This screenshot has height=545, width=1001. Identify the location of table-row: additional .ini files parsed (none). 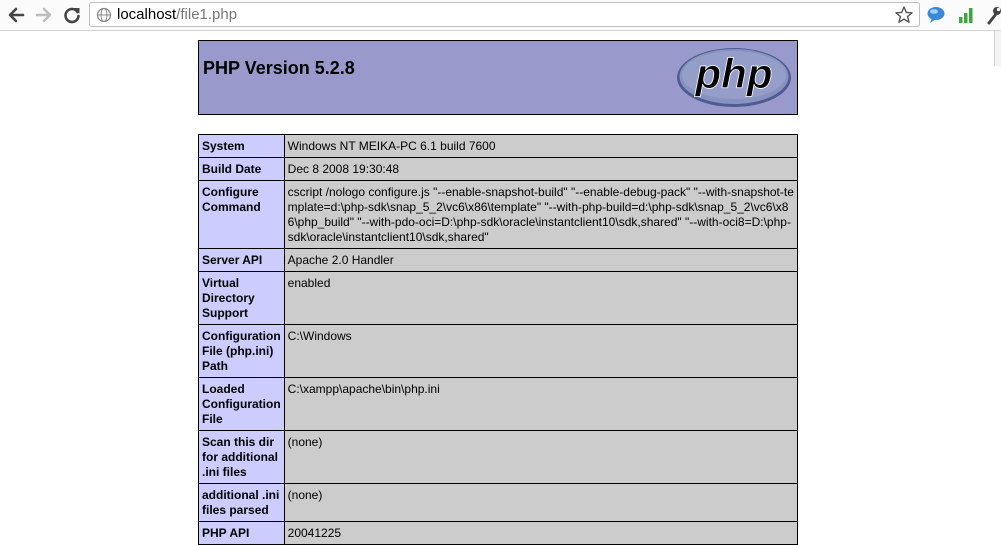
(498, 502).